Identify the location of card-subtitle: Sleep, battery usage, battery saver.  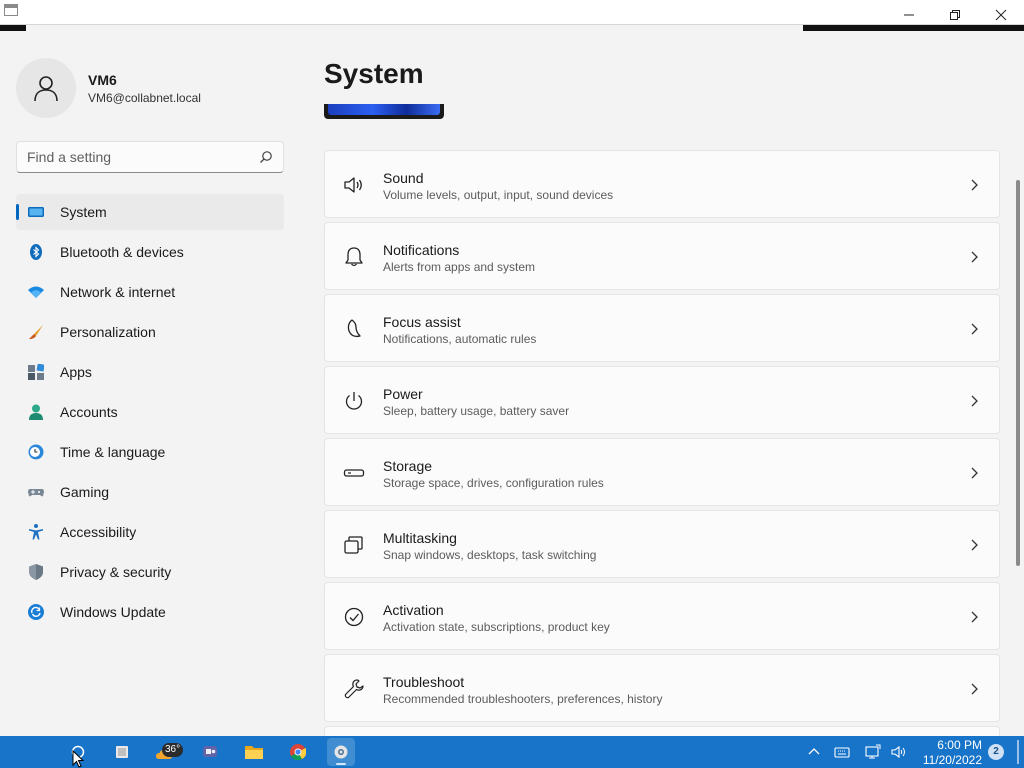
(476, 411).